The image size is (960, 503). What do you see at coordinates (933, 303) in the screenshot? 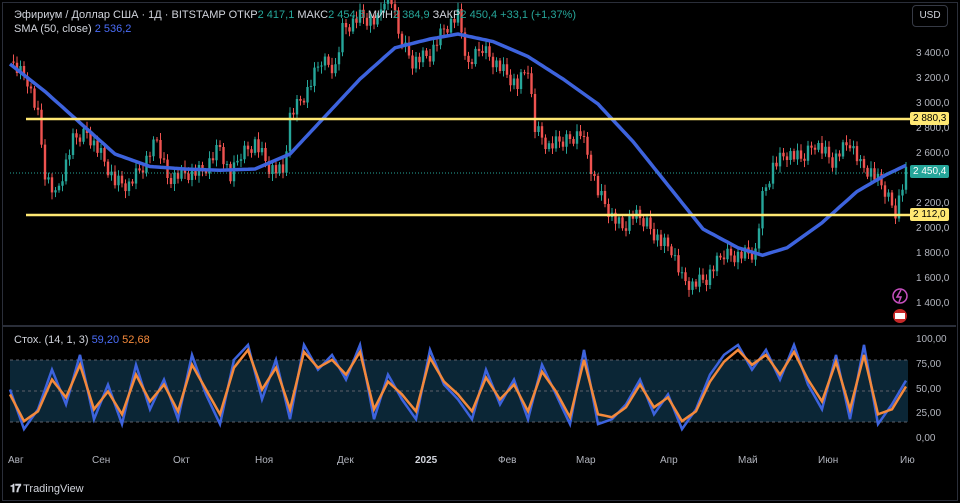
I see `price-tick: 1 400,0` at bounding box center [933, 303].